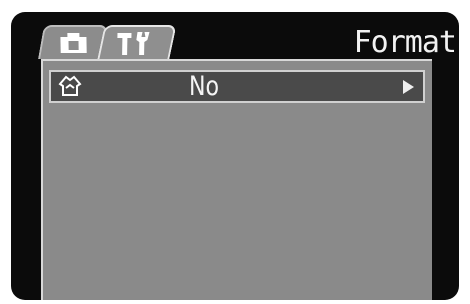 This screenshot has height=304, width=470. What do you see at coordinates (405, 42) in the screenshot?
I see `page-title: Format` at bounding box center [405, 42].